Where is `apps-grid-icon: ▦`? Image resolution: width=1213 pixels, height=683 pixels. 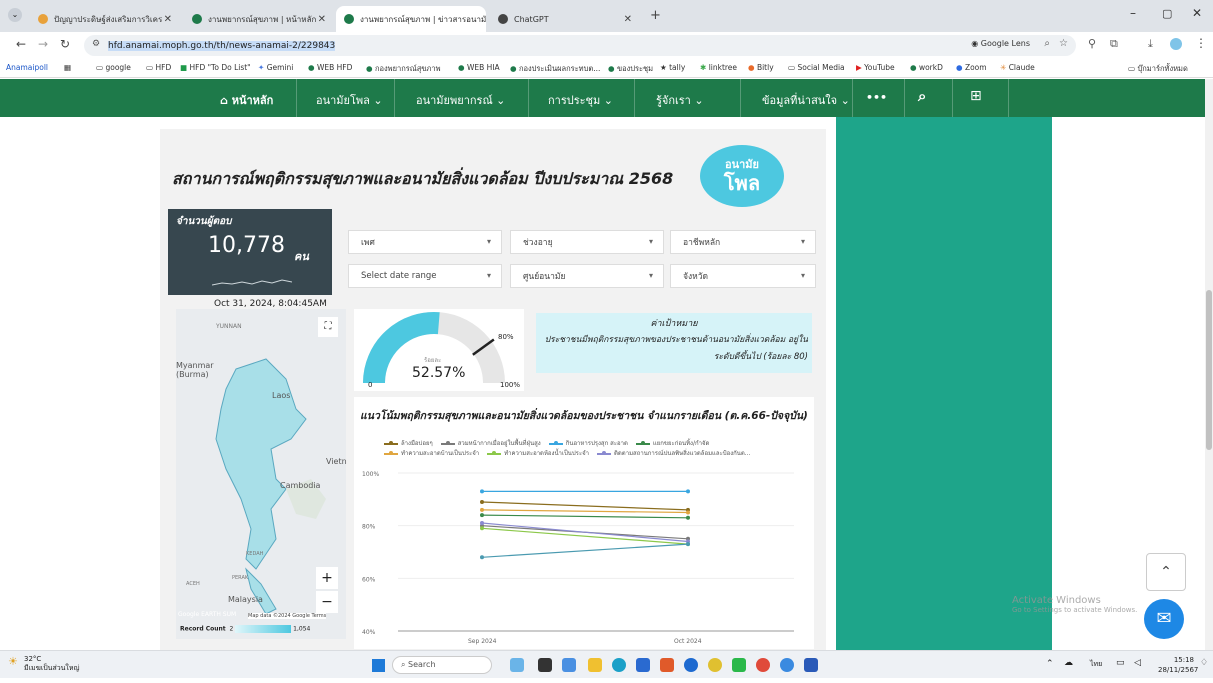
apps-grid-icon: ▦ is located at coordinates (67, 67).